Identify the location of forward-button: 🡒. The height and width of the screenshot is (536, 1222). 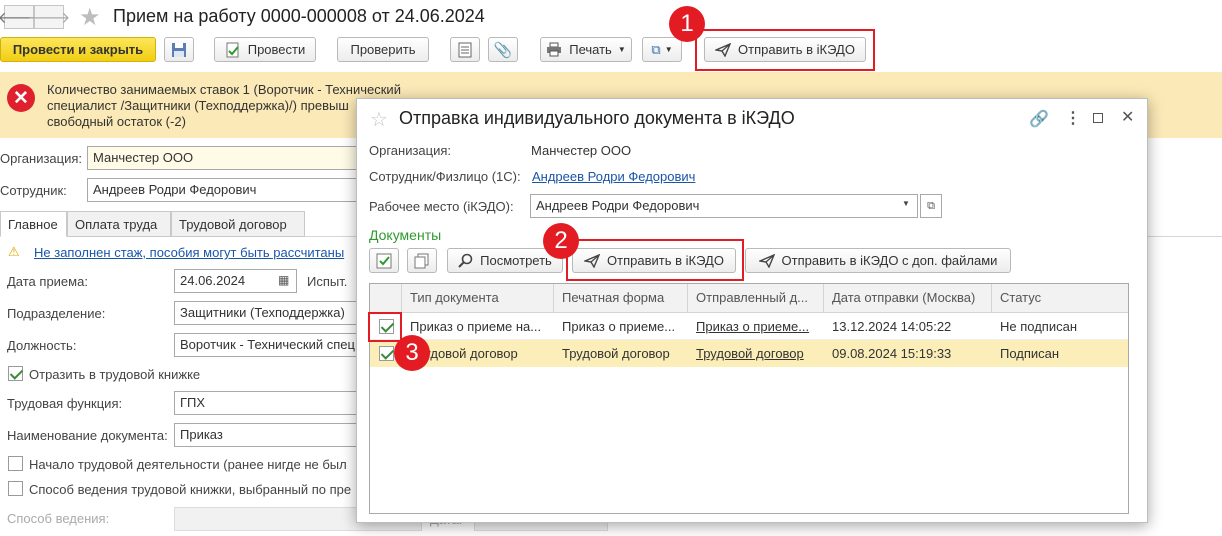
(49, 17).